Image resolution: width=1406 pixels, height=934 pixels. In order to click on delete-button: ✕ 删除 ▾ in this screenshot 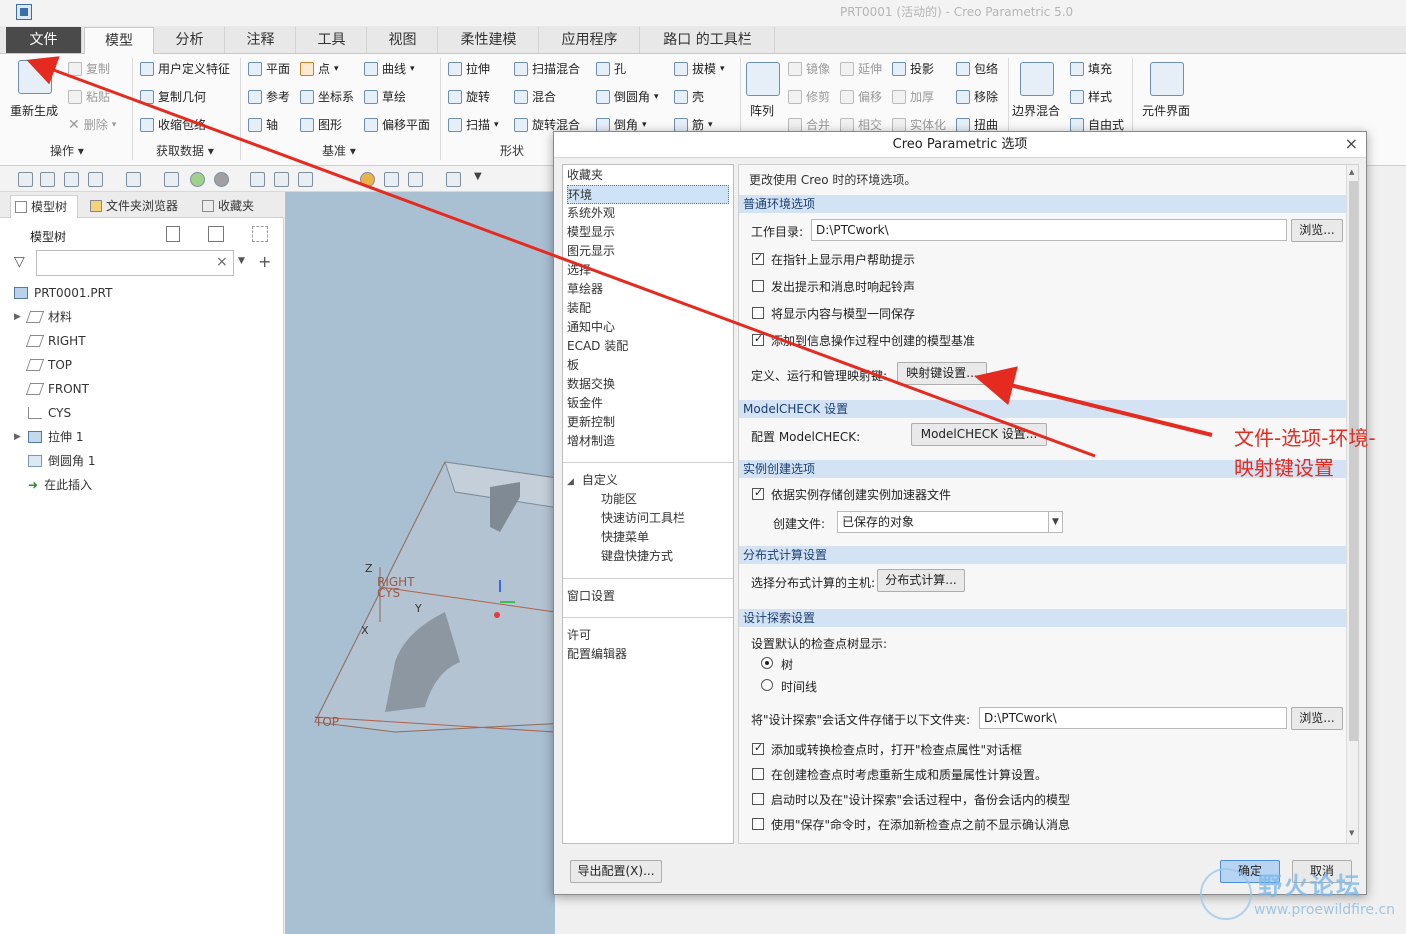, I will do `click(92, 124)`.